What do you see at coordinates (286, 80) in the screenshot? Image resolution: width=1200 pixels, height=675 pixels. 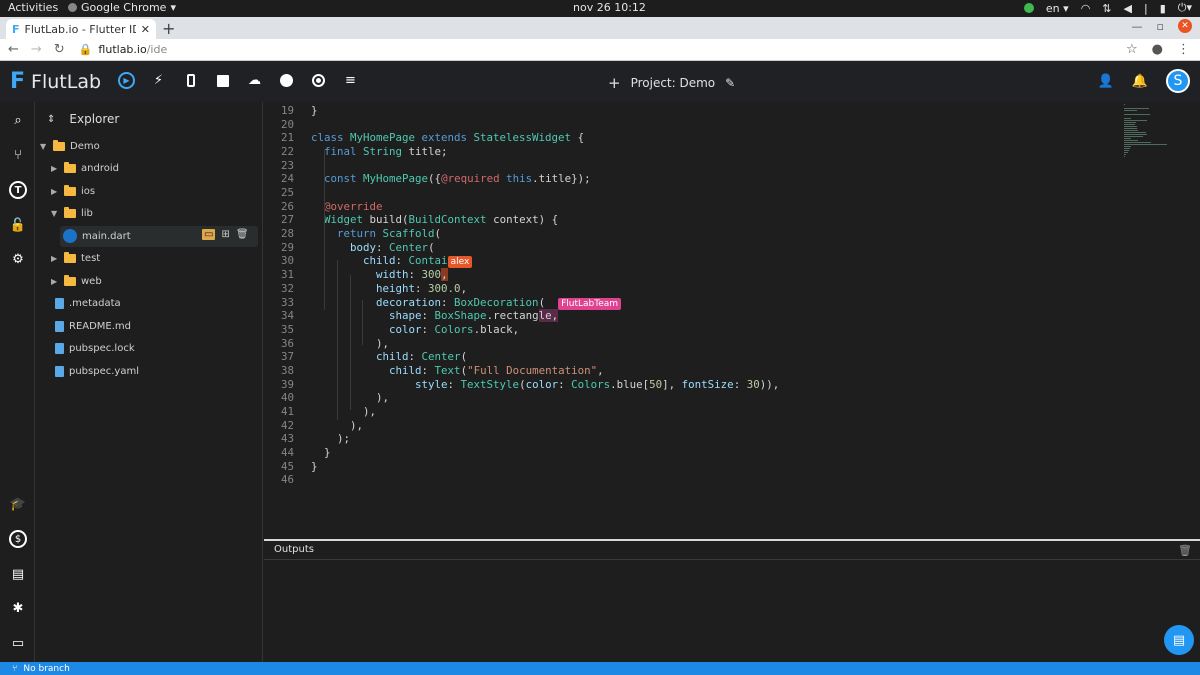 I see `github-icon` at bounding box center [286, 80].